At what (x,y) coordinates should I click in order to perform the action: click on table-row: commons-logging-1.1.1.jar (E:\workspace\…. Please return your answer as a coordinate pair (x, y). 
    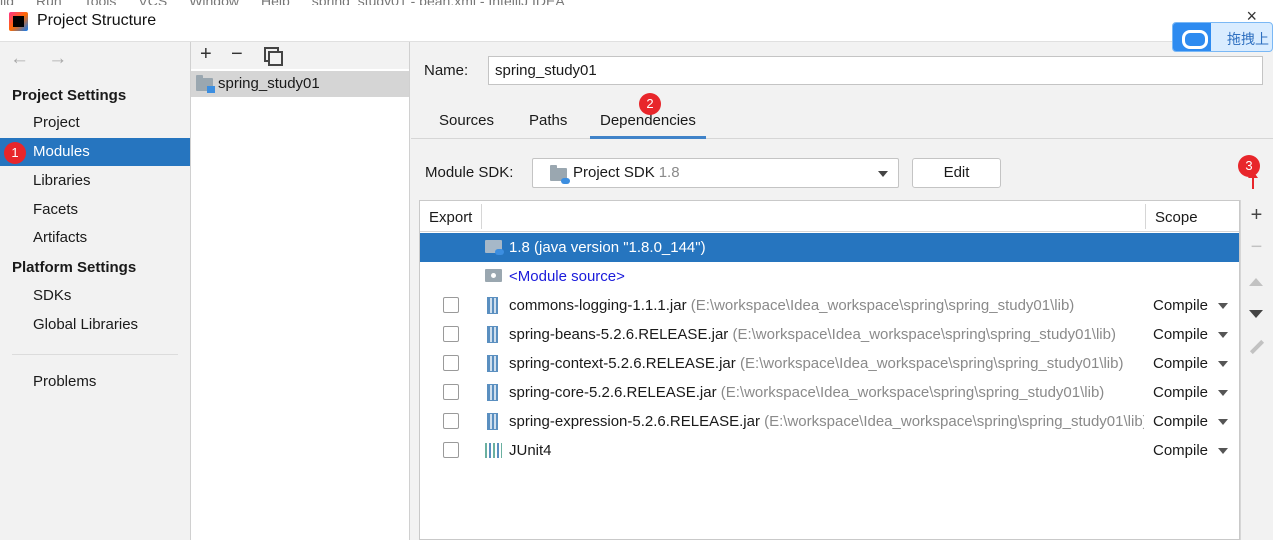
    Looking at the image, I should click on (829, 305).